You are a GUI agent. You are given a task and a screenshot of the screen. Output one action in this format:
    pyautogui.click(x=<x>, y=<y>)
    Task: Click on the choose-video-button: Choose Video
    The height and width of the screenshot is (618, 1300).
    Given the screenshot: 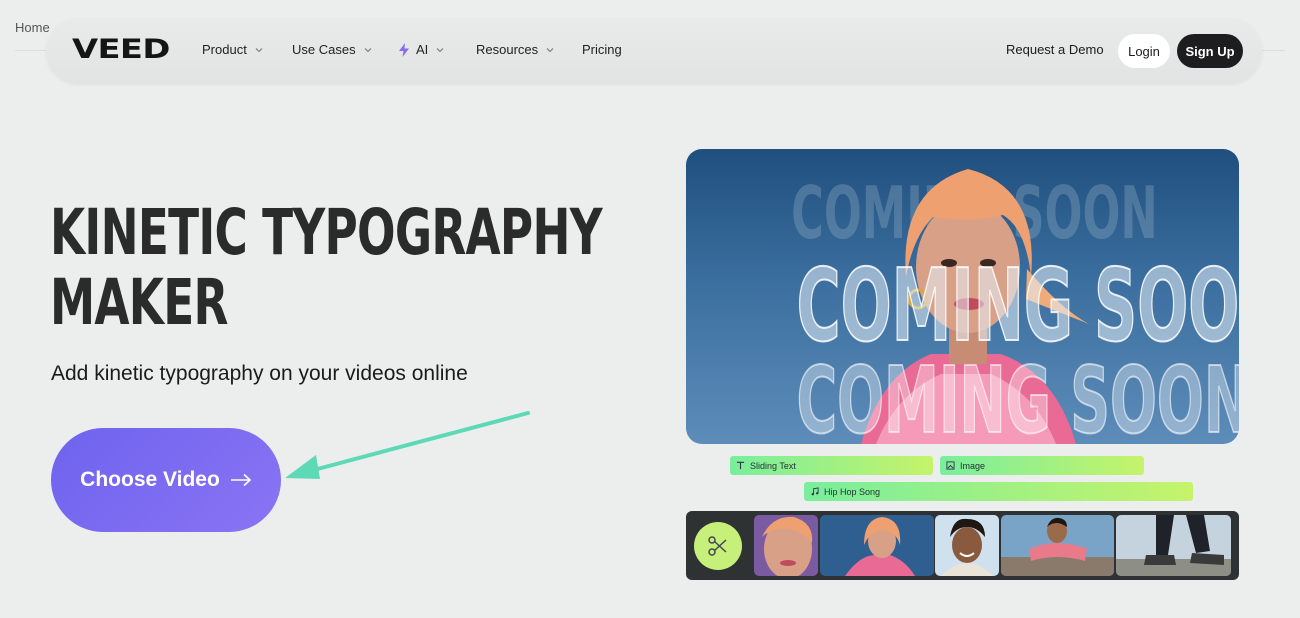 What is the action you would take?
    pyautogui.click(x=166, y=480)
    